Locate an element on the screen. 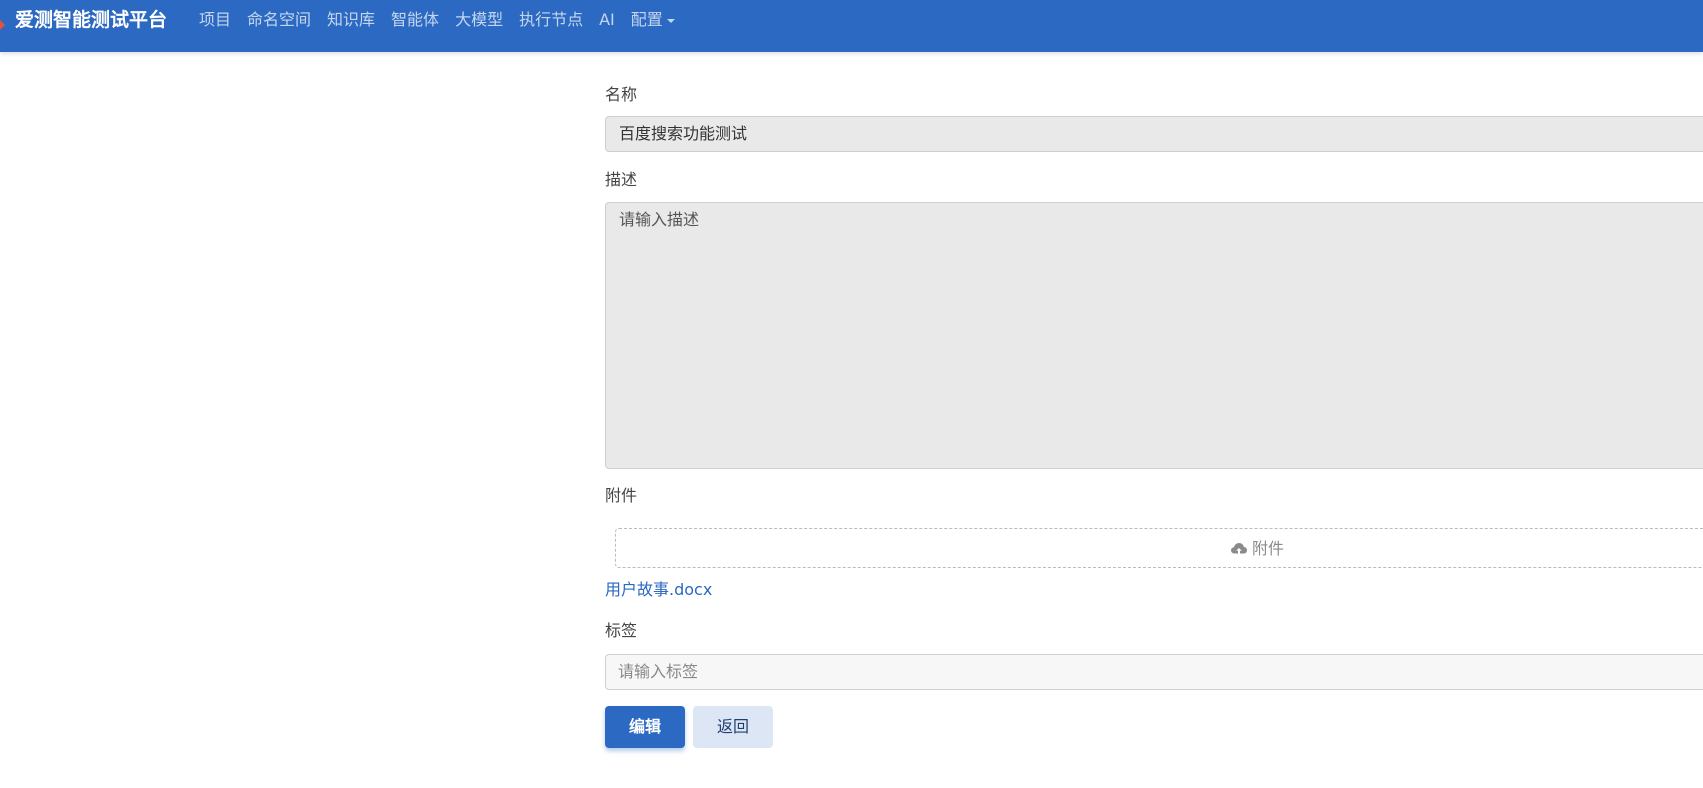 This screenshot has height=788, width=1703. back-button: 返回 is located at coordinates (733, 727).